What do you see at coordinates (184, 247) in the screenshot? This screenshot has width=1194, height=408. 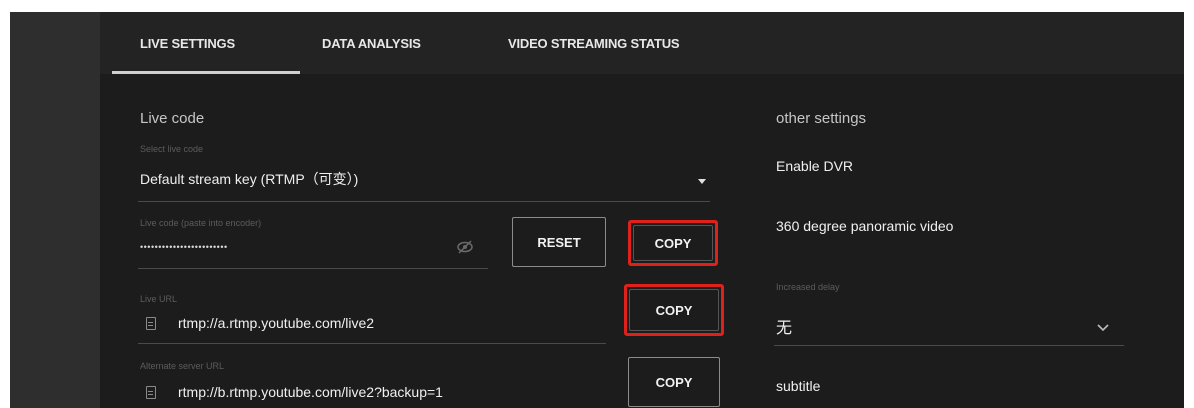 I see `stream-key-value: ••••••••••••••••••••••••` at bounding box center [184, 247].